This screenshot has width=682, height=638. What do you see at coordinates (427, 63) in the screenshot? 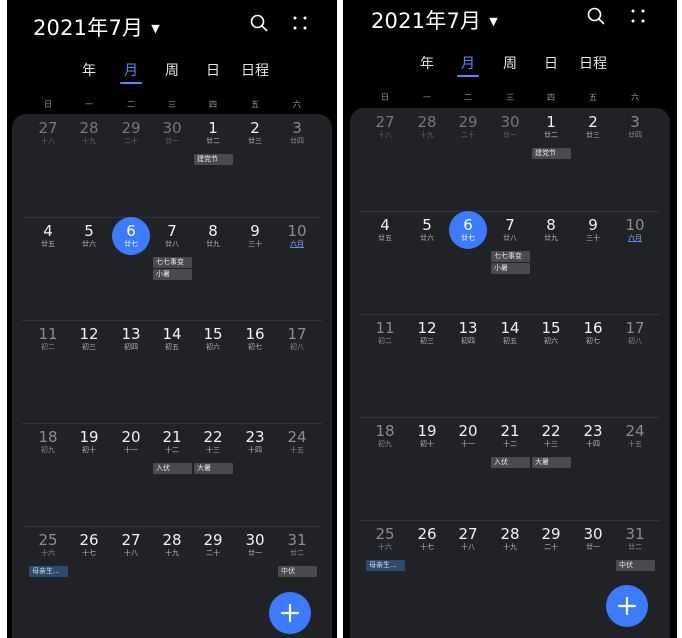
I see `tab-0: 年` at bounding box center [427, 63].